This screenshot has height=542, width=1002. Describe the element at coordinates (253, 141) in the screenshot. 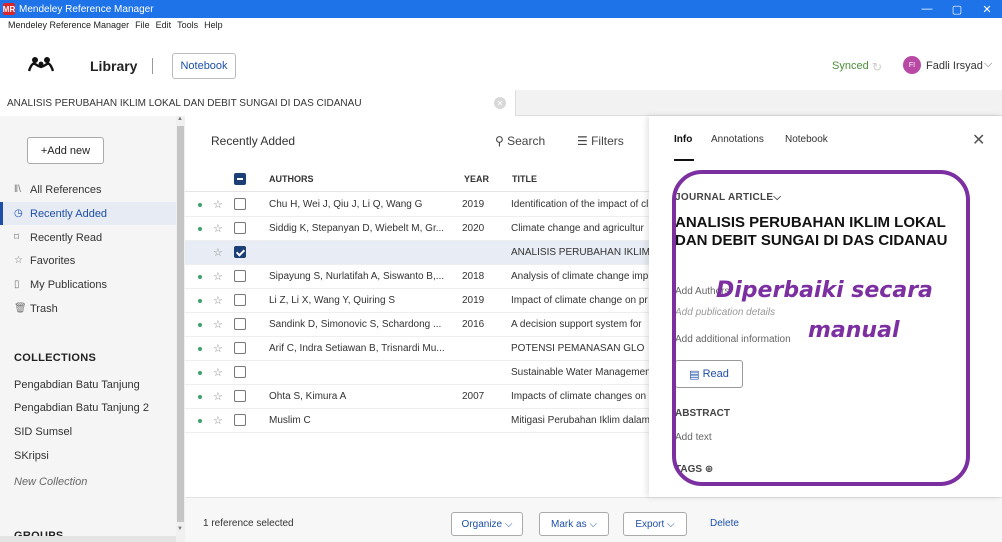

I see `list-heading: Recently Added` at that location.